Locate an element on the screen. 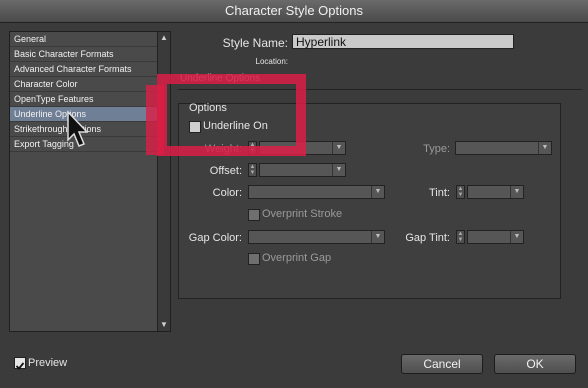  type-dropdown: ▼ is located at coordinates (503, 148).